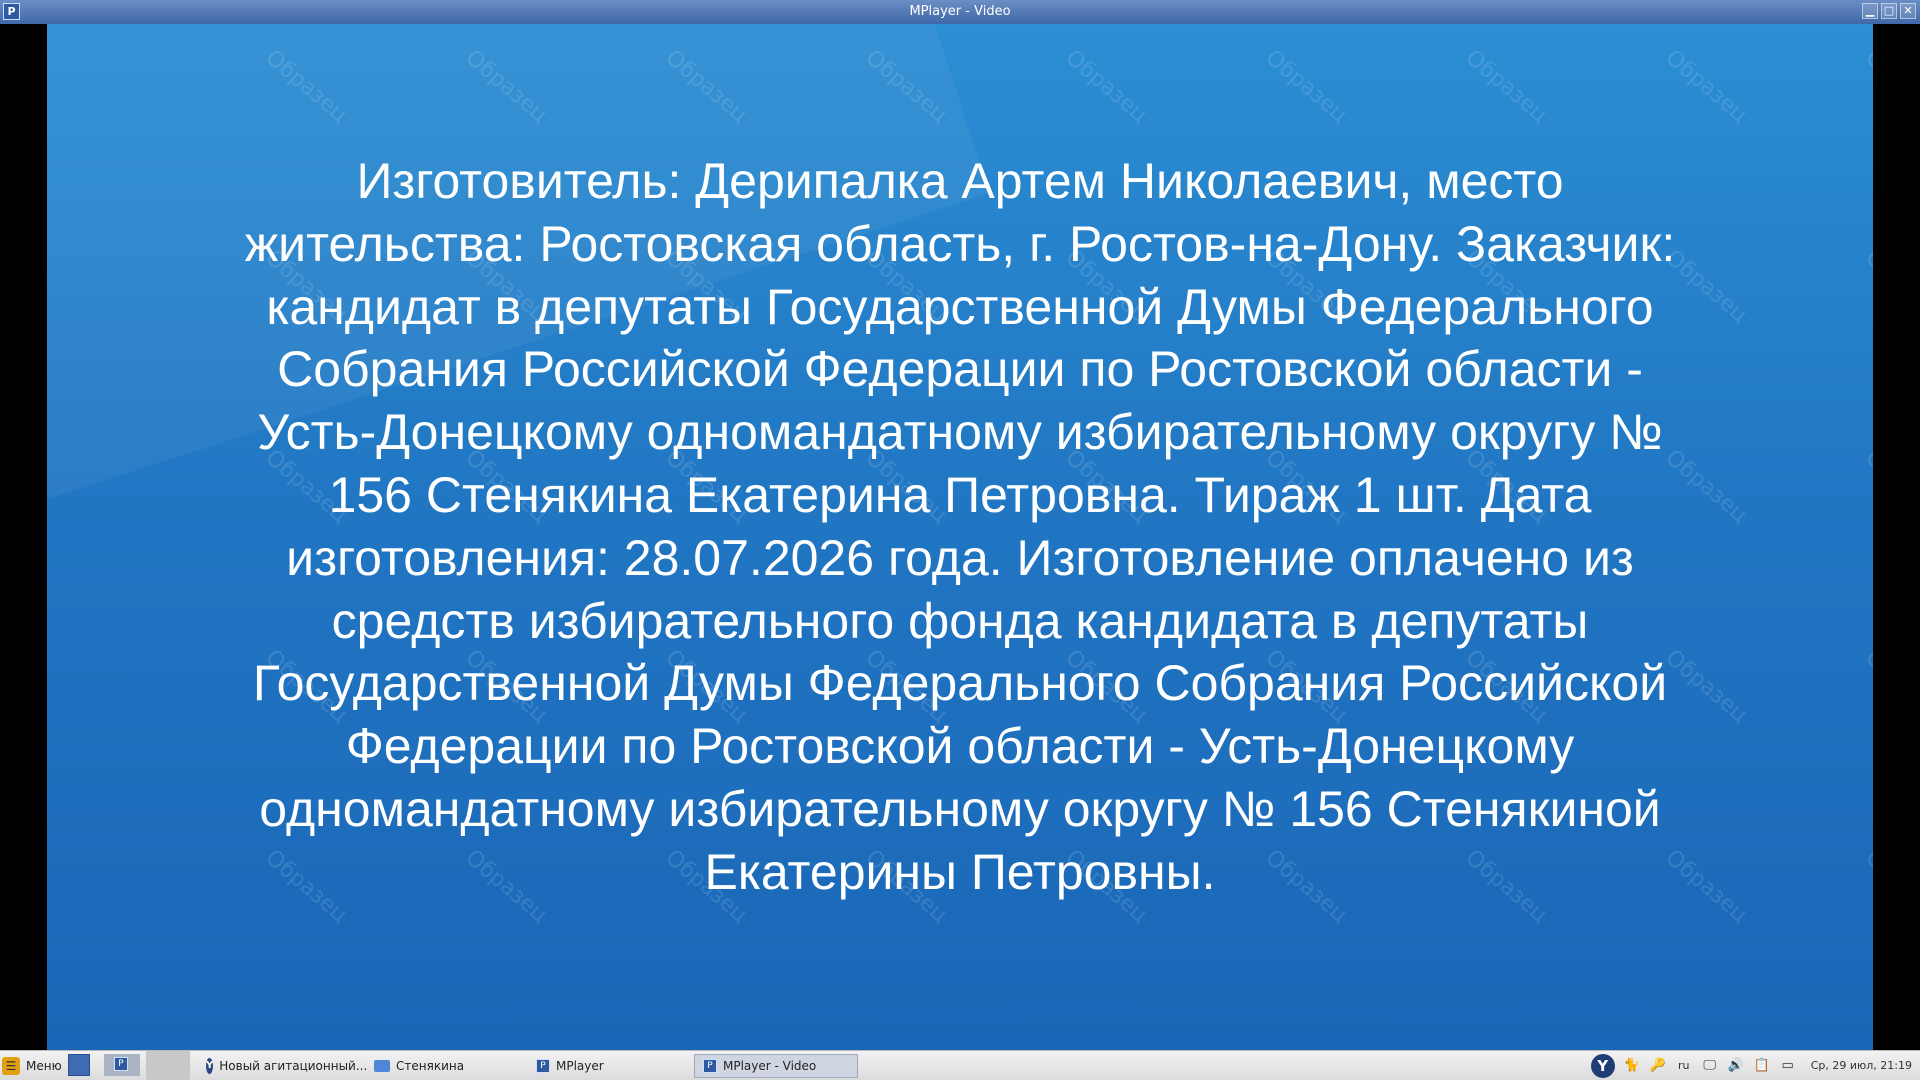 The width and height of the screenshot is (1920, 1080). I want to click on window-controls: ▁ □ ✕, so click(1889, 11).